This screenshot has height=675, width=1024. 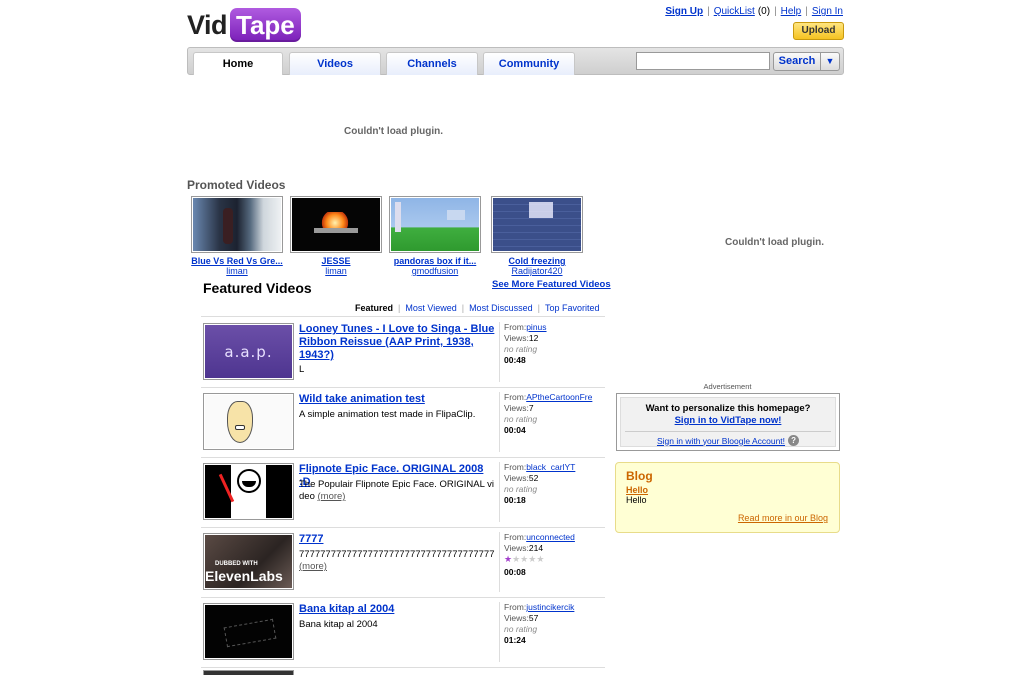 What do you see at coordinates (236, 185) in the screenshot?
I see `promoted-videos-title: Promoted Videos` at bounding box center [236, 185].